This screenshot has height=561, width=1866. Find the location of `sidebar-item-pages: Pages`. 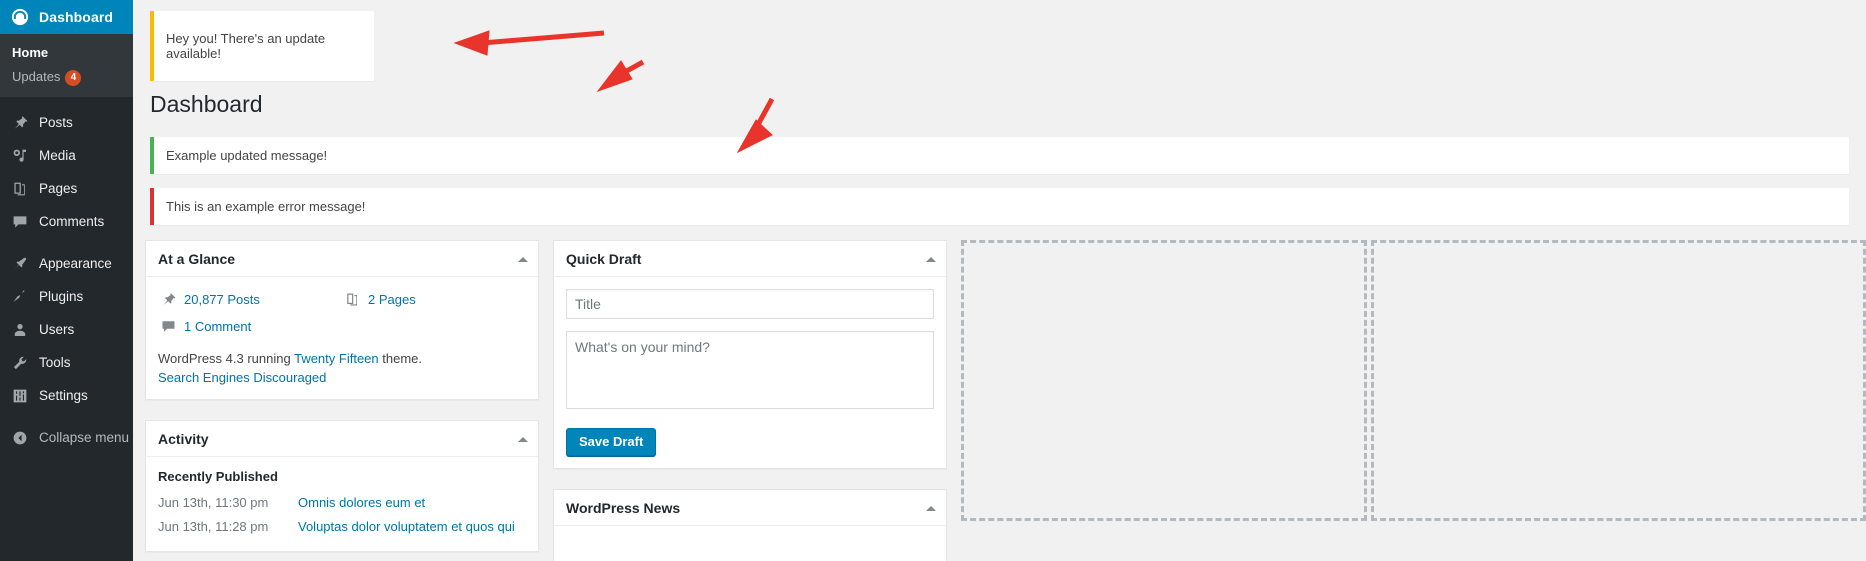

sidebar-item-pages: Pages is located at coordinates (66, 188).